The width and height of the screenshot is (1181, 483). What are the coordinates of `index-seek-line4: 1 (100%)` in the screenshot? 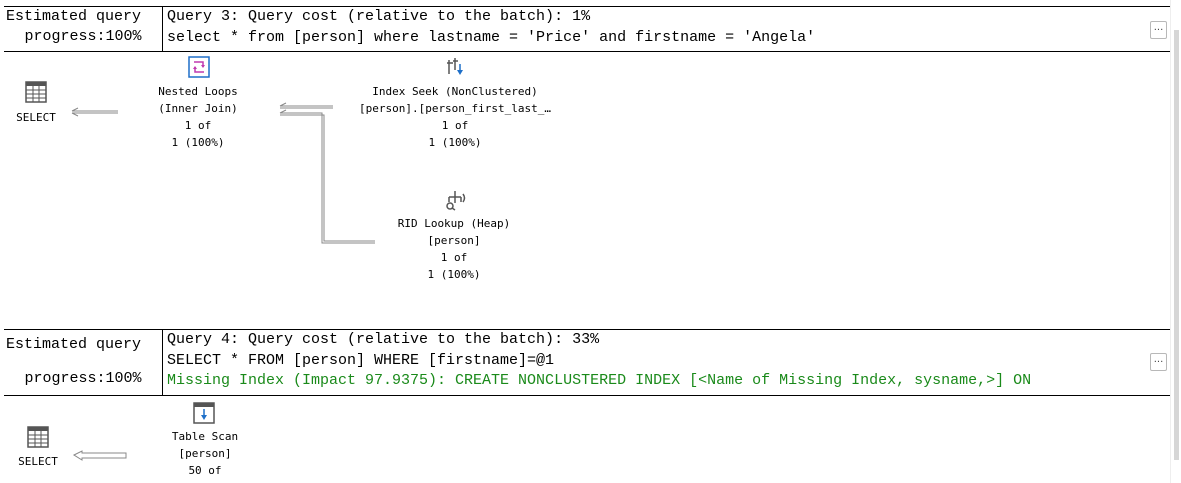 It's located at (455, 142).